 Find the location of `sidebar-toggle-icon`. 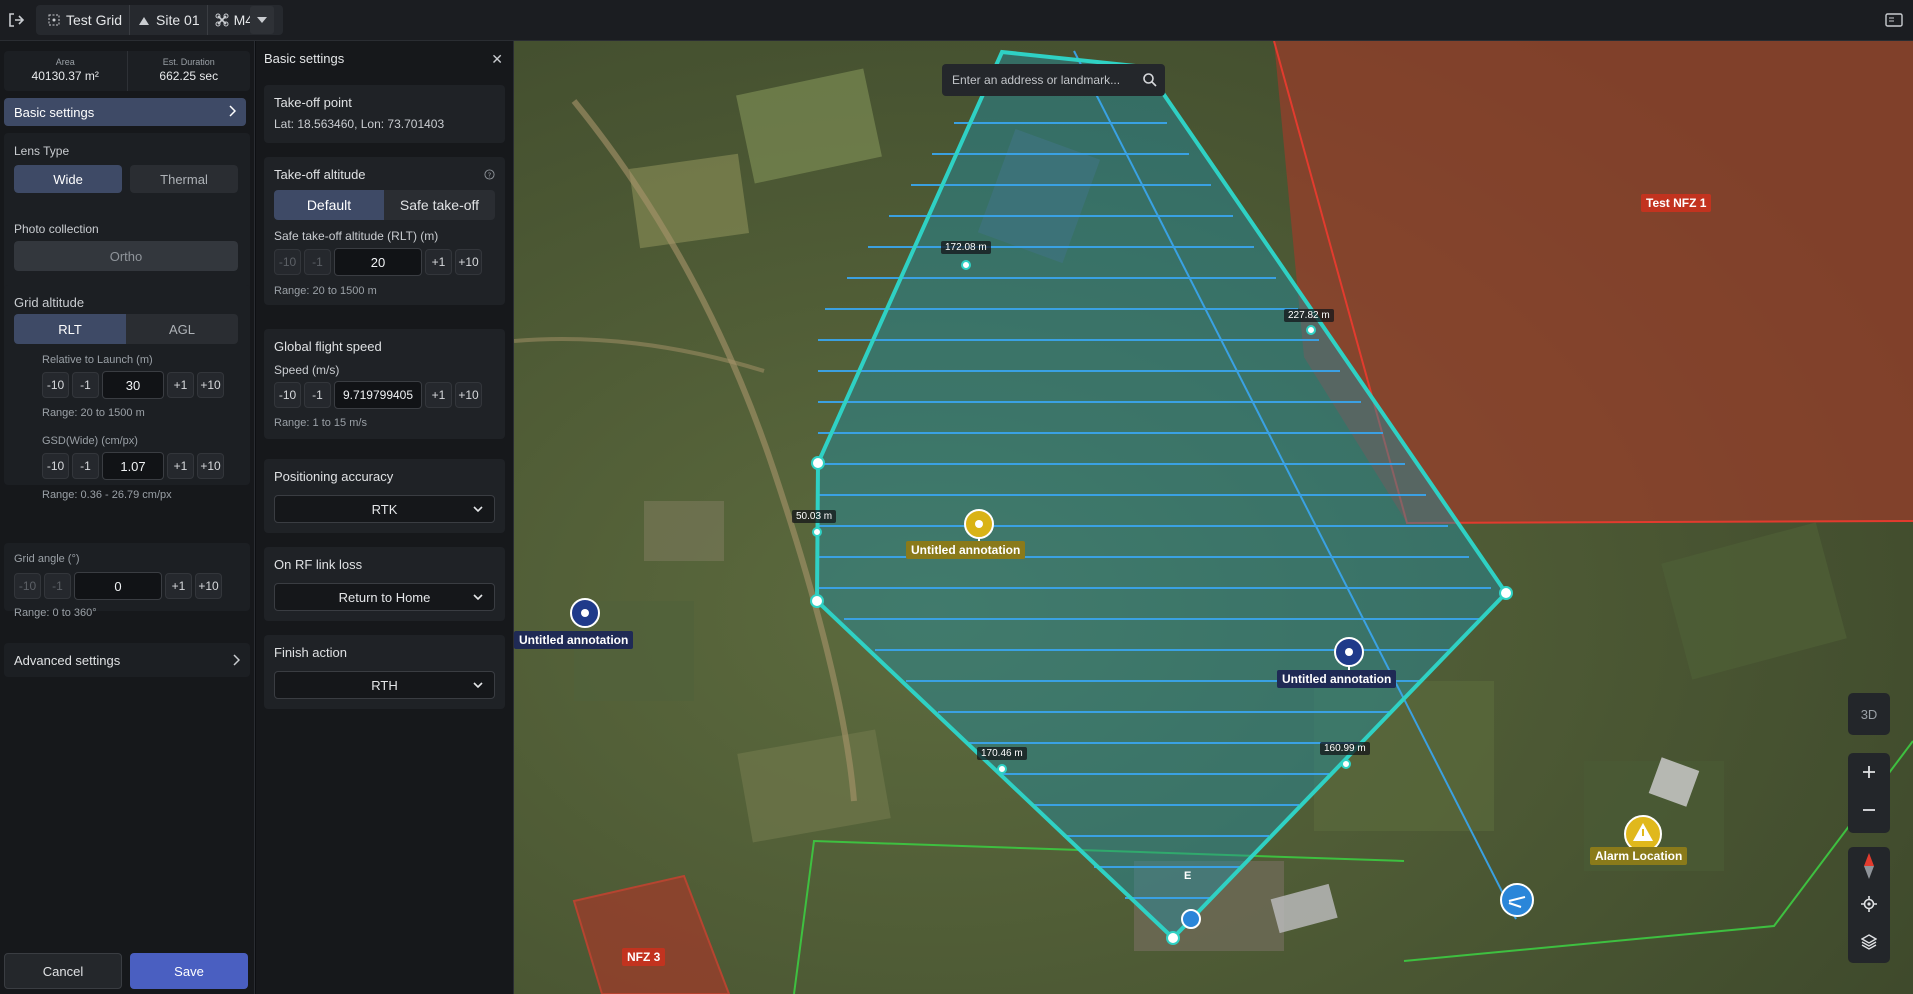

sidebar-toggle-icon is located at coordinates (1894, 20).